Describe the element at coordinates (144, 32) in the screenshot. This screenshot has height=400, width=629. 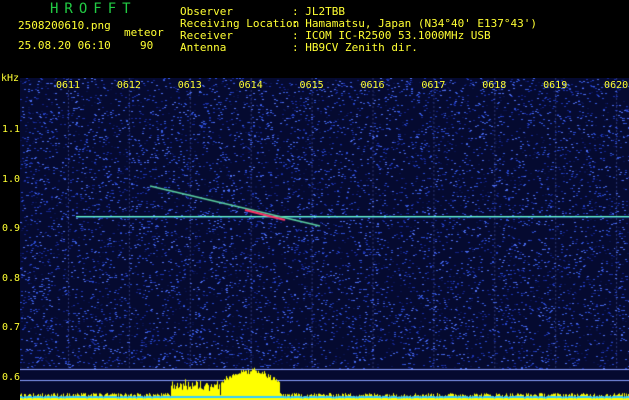
I see `mode-label: meteor` at that location.